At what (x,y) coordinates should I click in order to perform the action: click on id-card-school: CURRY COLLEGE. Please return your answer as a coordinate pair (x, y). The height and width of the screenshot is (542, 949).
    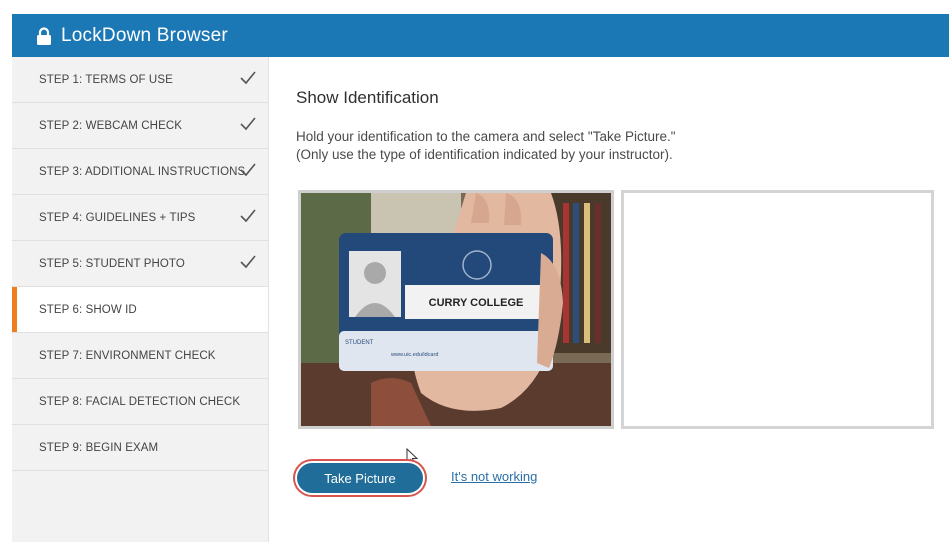
    Looking at the image, I should click on (476, 303).